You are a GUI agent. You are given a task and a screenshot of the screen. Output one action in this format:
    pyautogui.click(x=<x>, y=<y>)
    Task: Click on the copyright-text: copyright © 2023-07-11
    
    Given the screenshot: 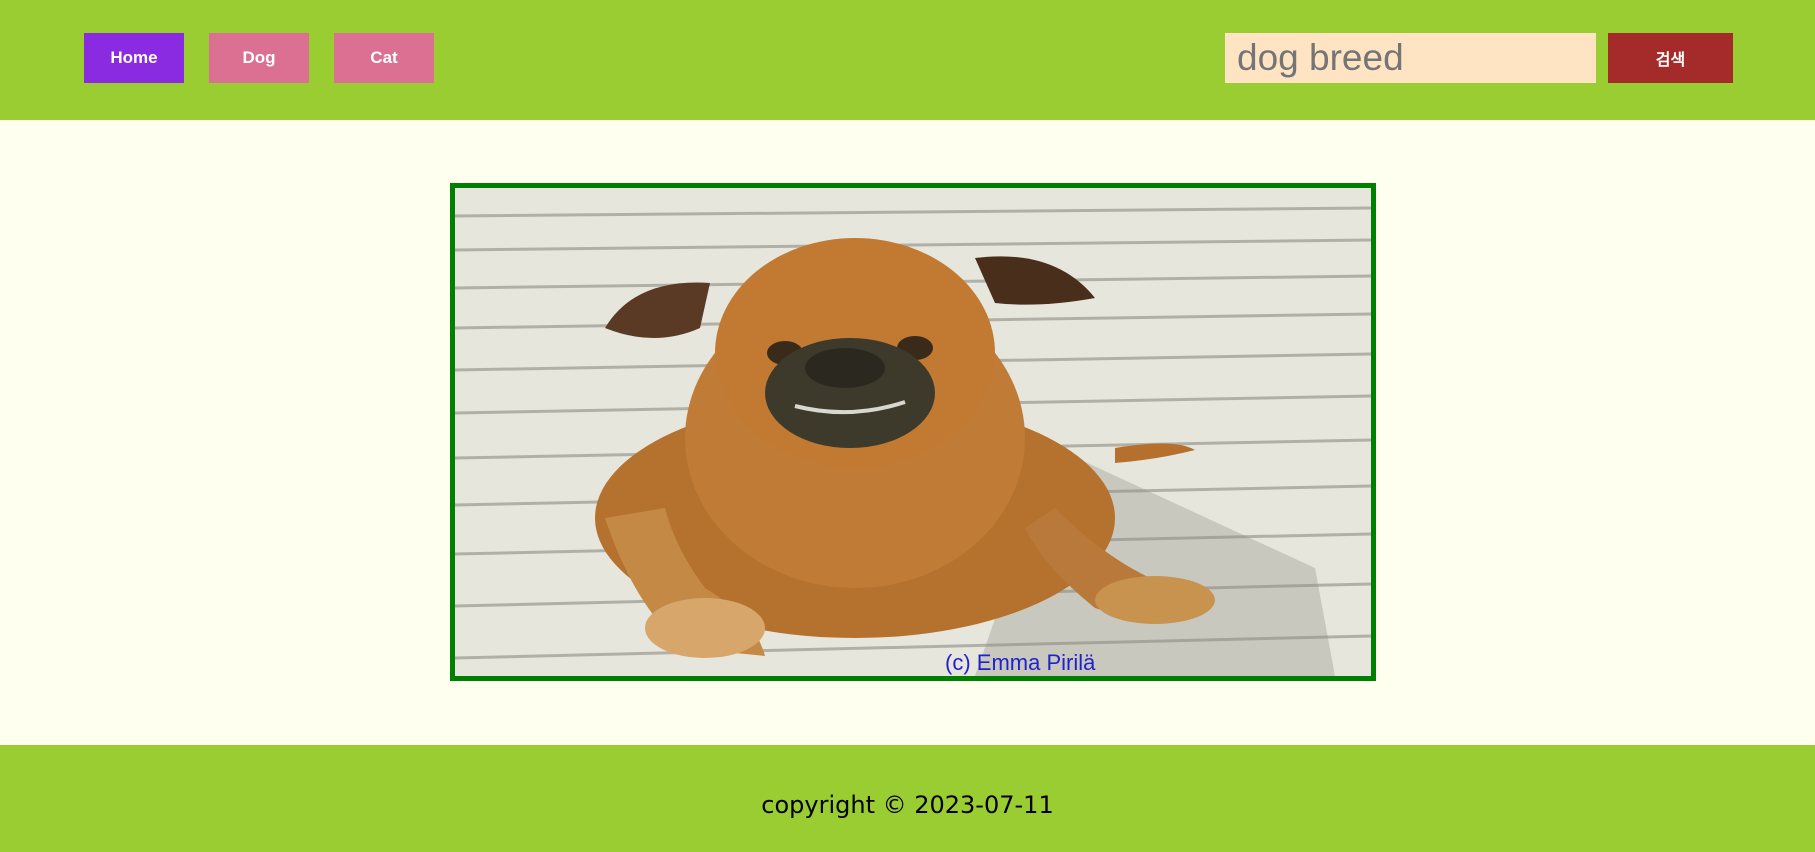 What is the action you would take?
    pyautogui.click(x=907, y=804)
    